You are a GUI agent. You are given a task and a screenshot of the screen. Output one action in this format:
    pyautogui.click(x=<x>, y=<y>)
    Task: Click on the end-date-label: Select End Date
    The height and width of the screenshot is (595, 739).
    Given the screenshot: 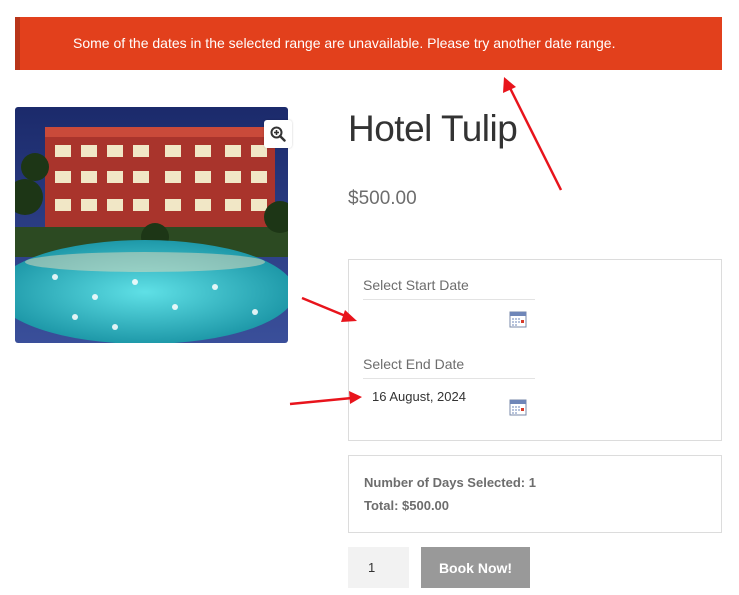 What is the action you would take?
    pyautogui.click(x=449, y=367)
    